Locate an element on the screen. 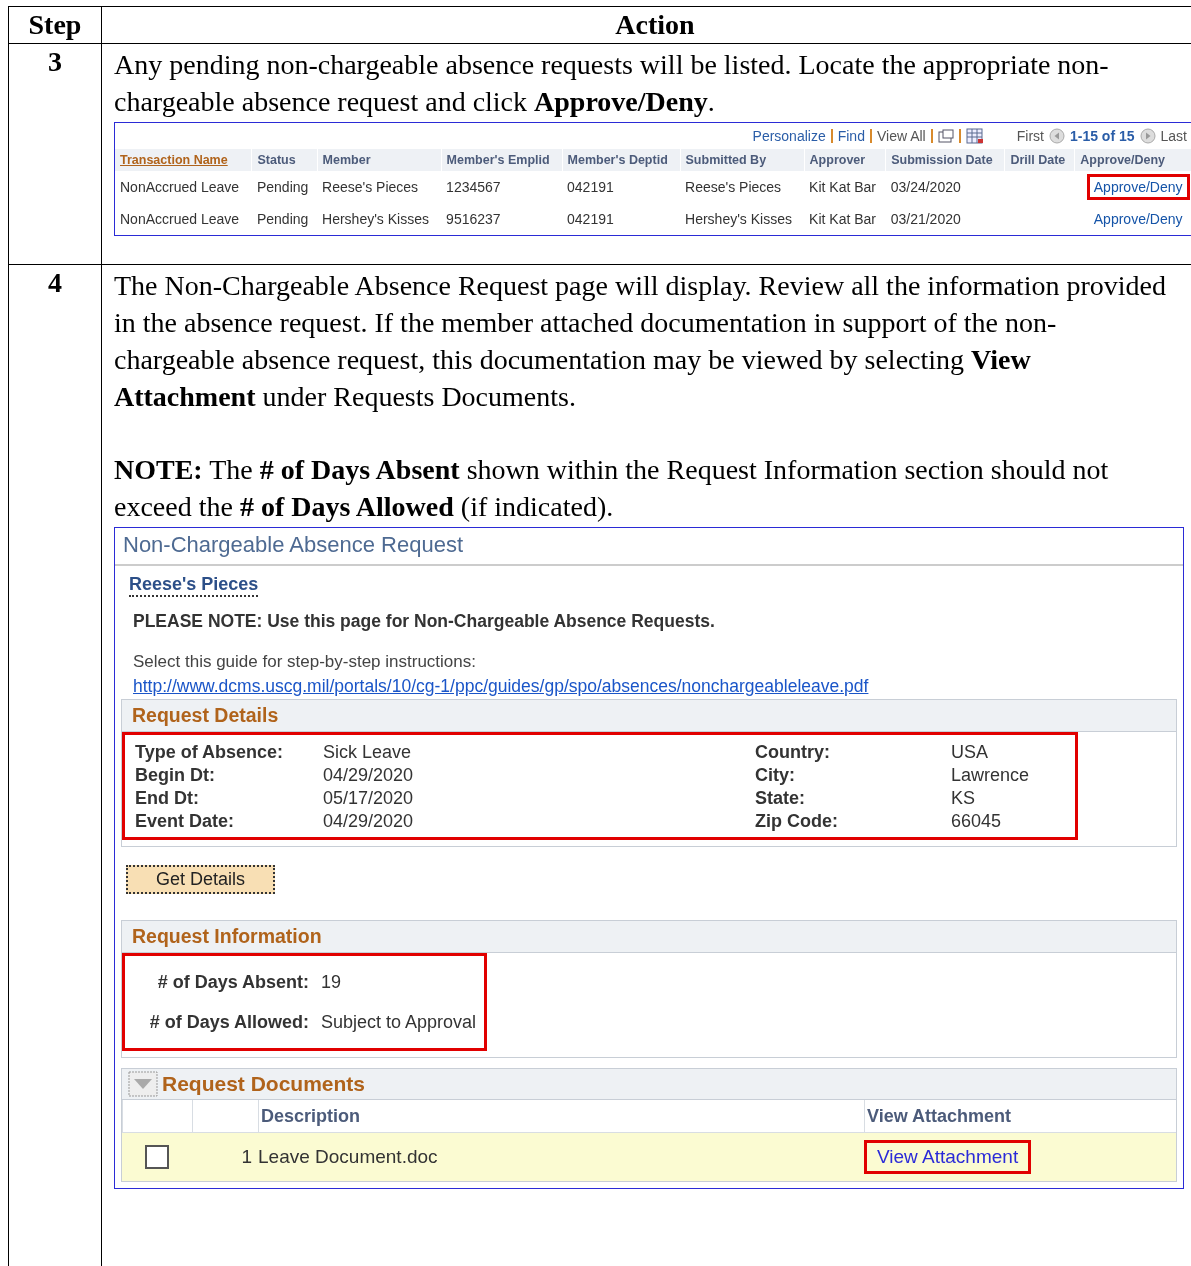  column-header: Drill Date is located at coordinates (1039, 160).